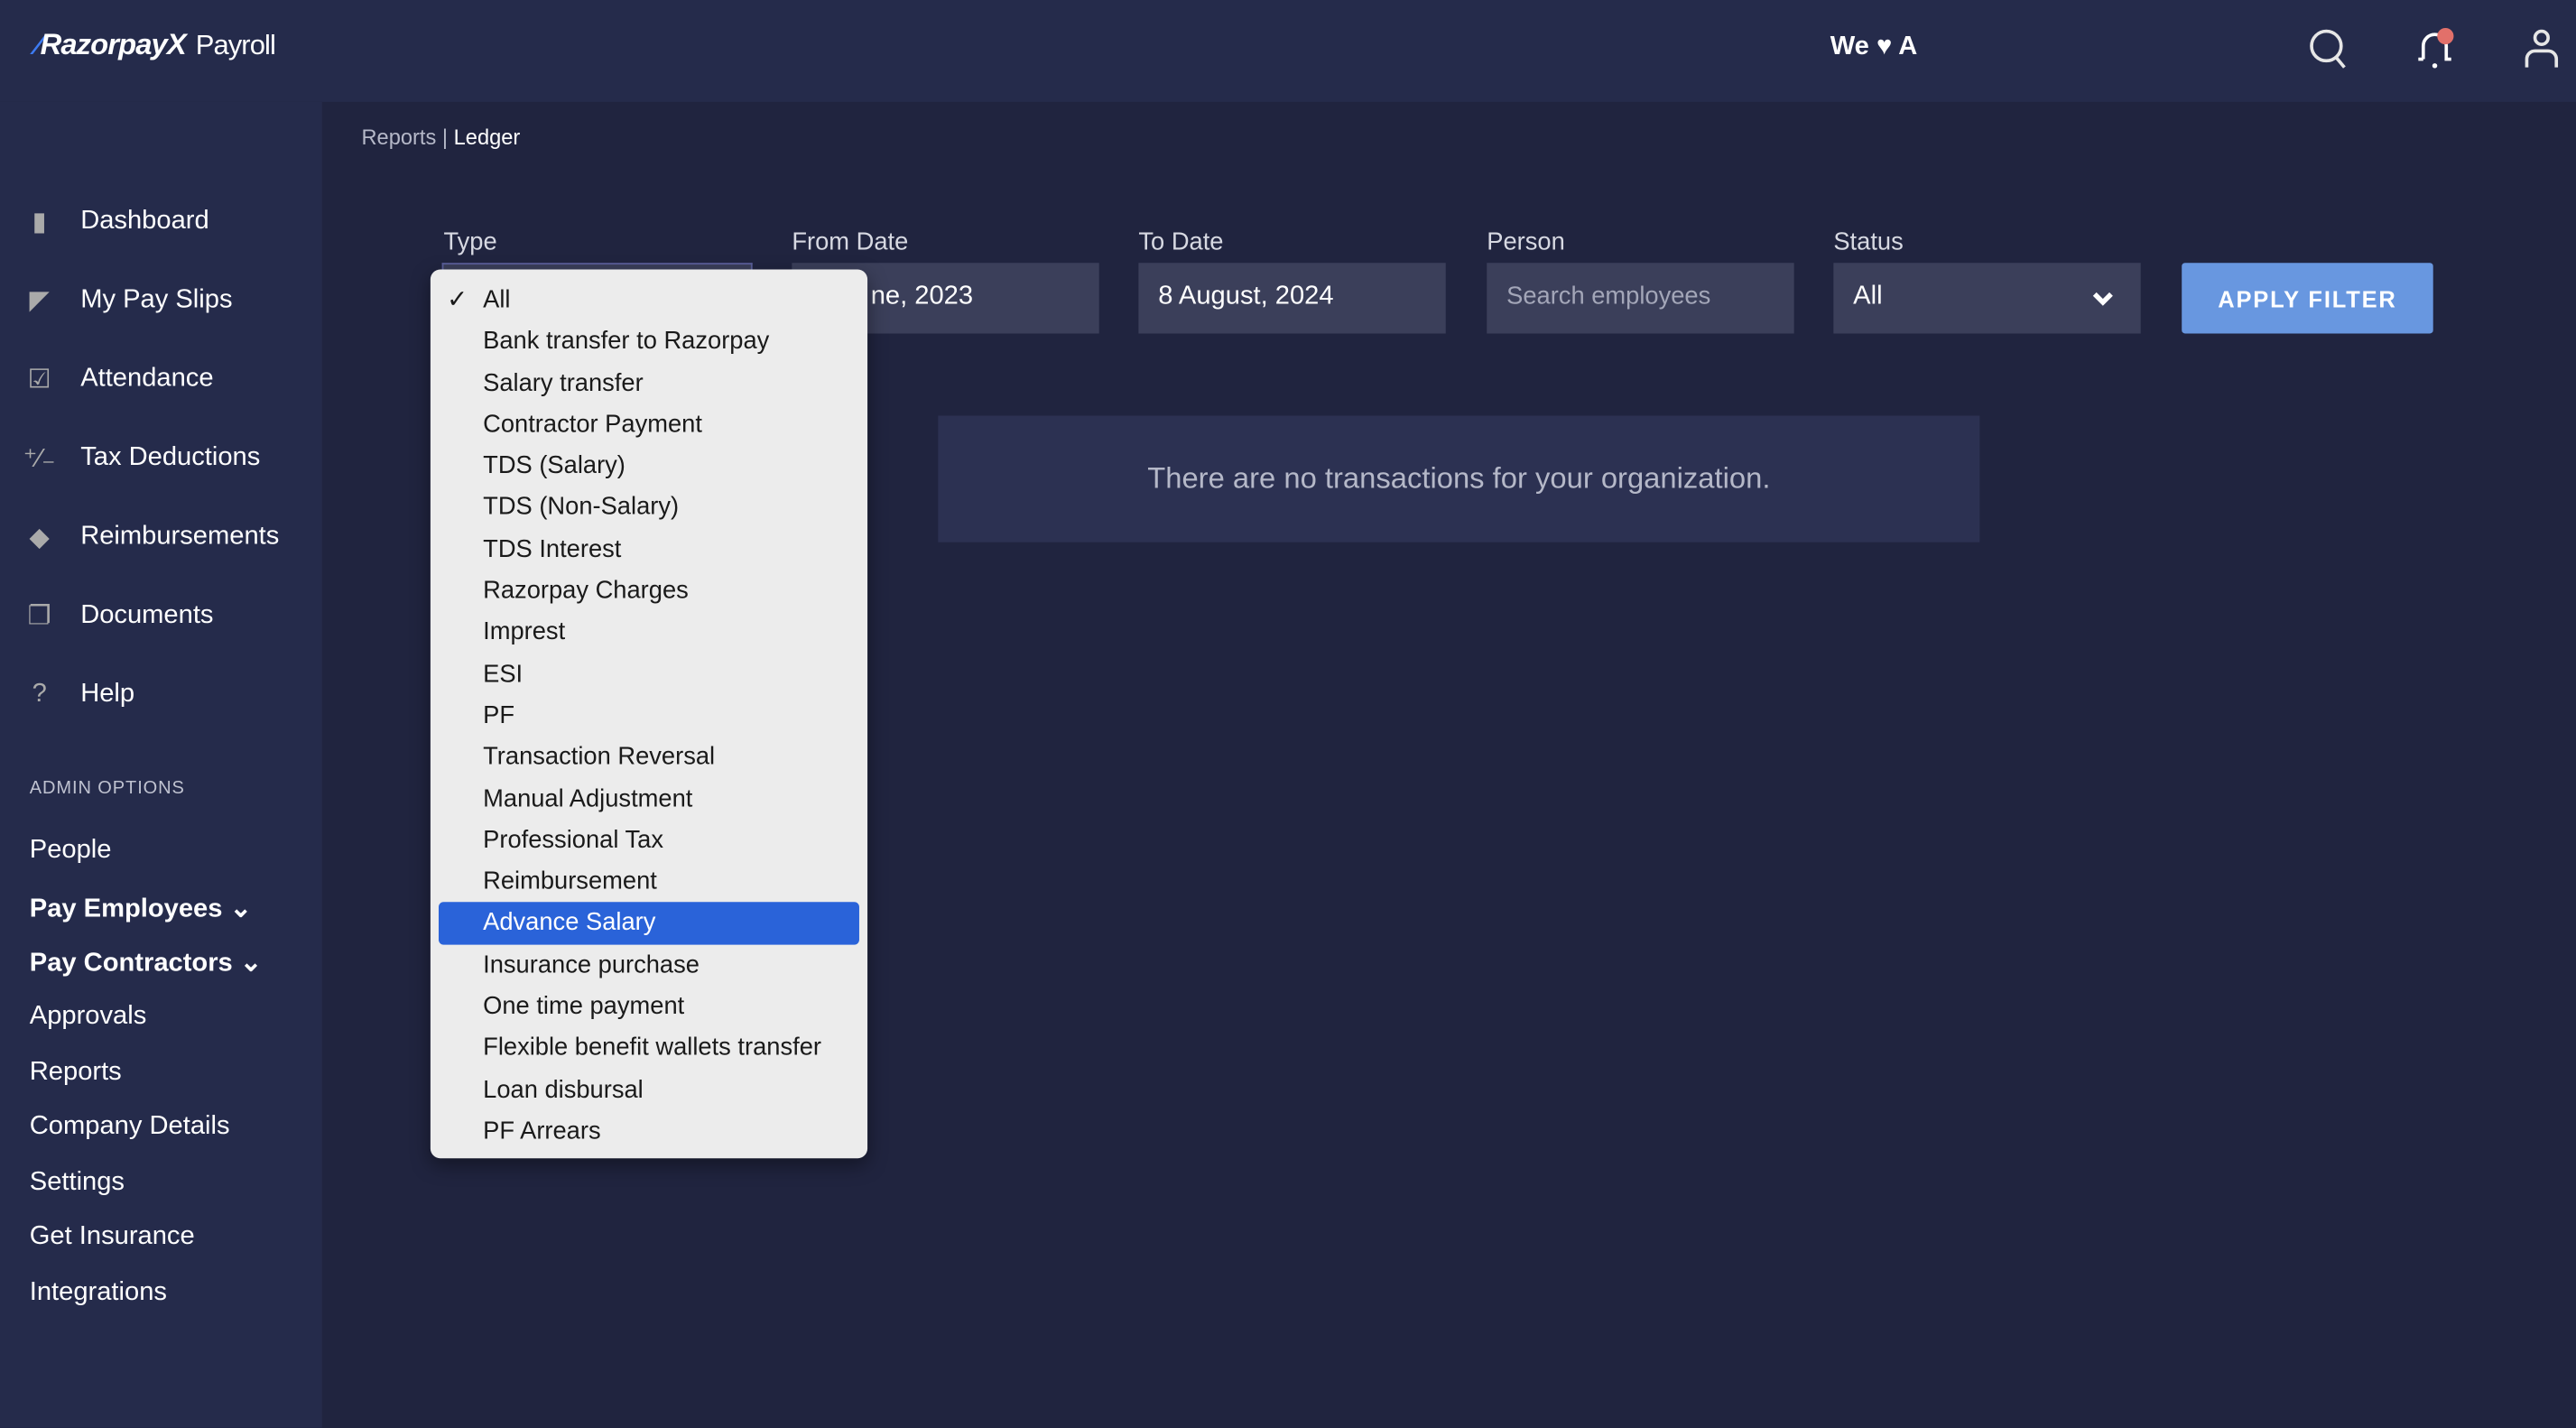 The width and height of the screenshot is (2576, 1428). What do you see at coordinates (470, 242) in the screenshot?
I see `type-label: Type` at bounding box center [470, 242].